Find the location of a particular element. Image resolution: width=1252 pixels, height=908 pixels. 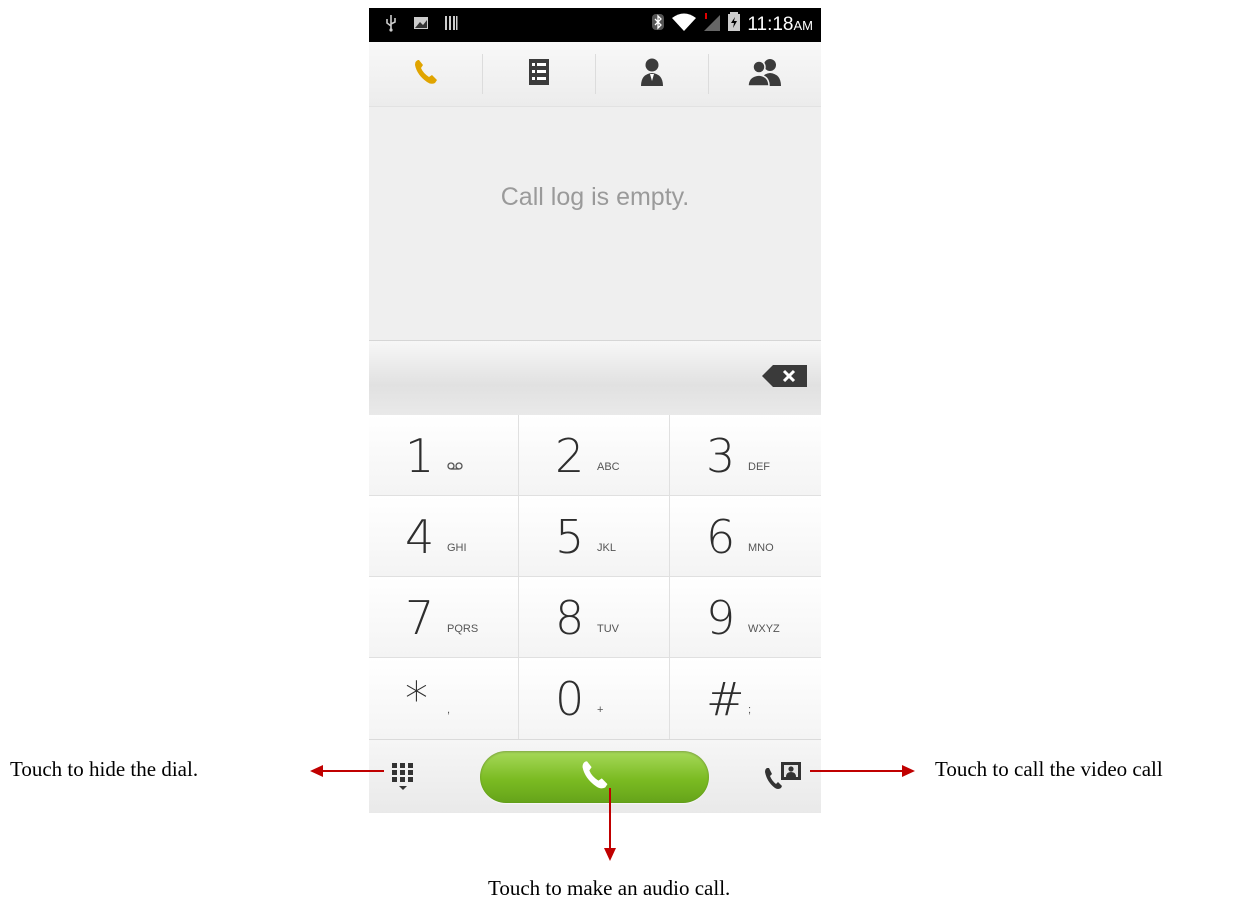

call-log-list-icon is located at coordinates (539, 74).